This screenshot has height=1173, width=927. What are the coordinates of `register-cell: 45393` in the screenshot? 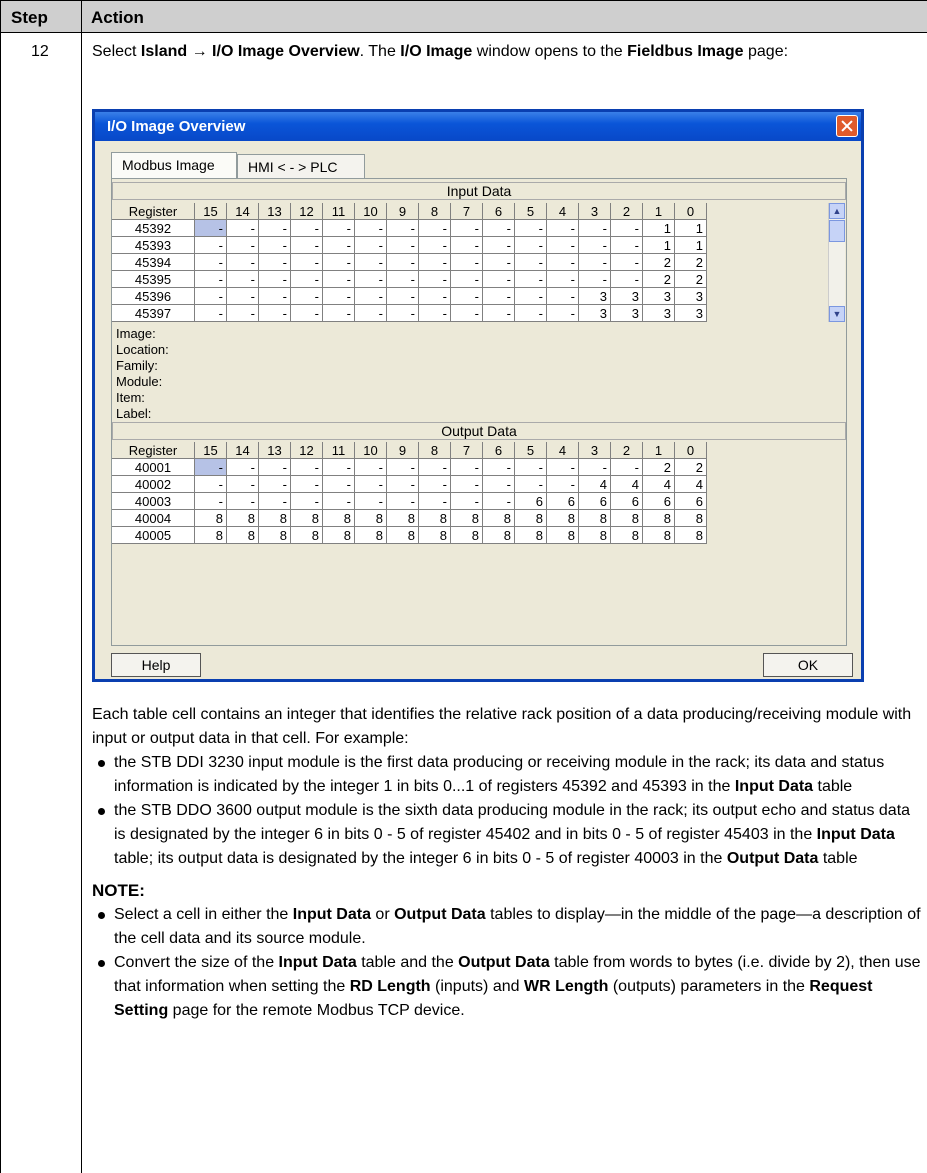 It's located at (153, 245).